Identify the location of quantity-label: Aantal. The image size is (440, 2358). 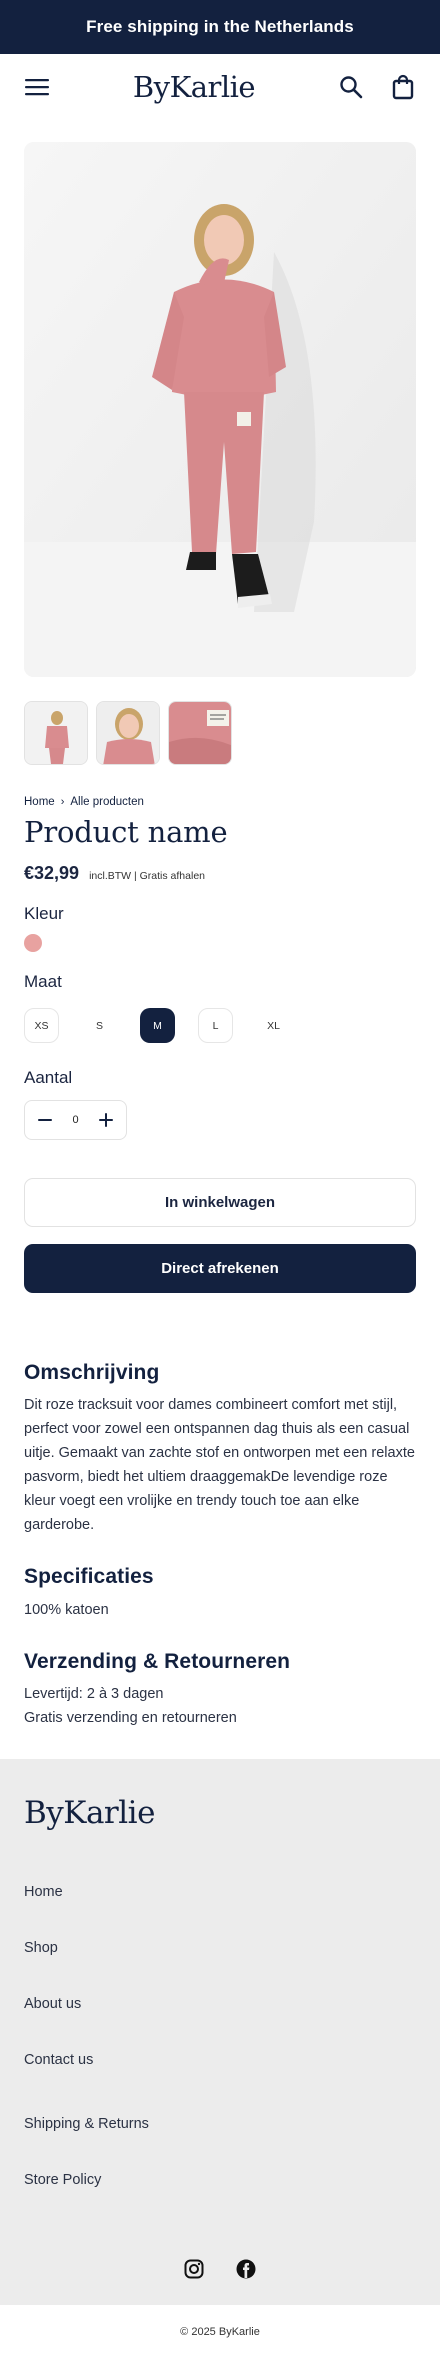
(48, 1077).